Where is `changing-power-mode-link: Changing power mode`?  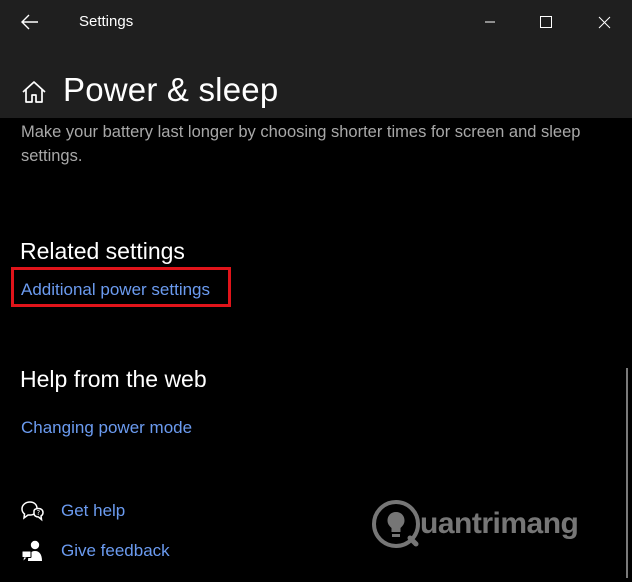 changing-power-mode-link: Changing power mode is located at coordinates (106, 428).